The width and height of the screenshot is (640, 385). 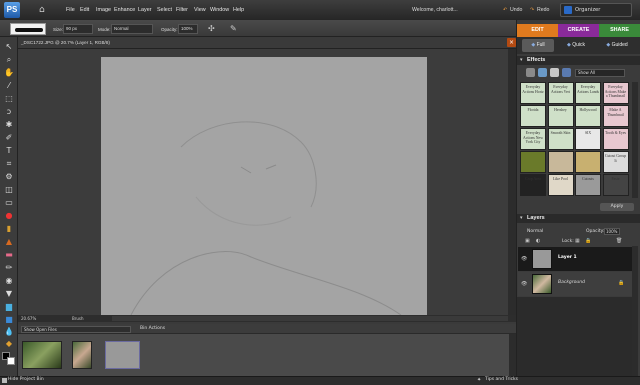 What do you see at coordinates (9, 332) in the screenshot?
I see `blur-tool-icon: 💧` at bounding box center [9, 332].